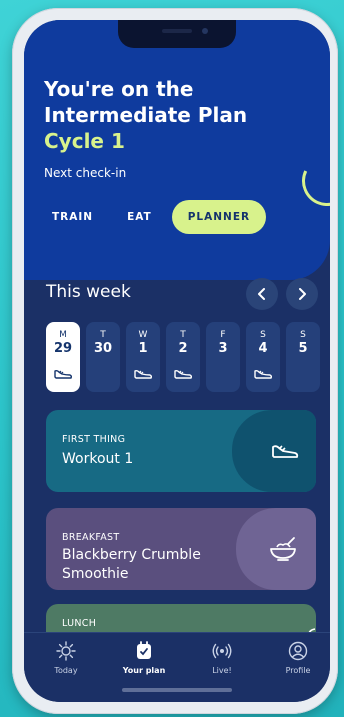 The height and width of the screenshot is (717, 344). I want to click on nav-profile: Profile, so click(298, 661).